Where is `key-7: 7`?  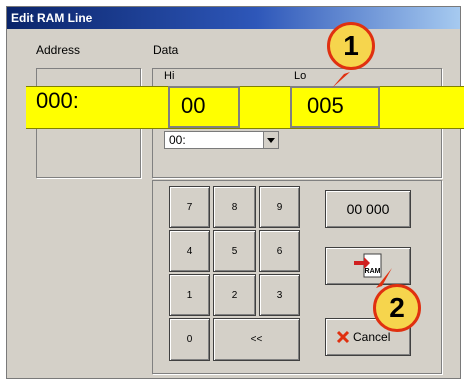
key-7: 7 is located at coordinates (189, 207).